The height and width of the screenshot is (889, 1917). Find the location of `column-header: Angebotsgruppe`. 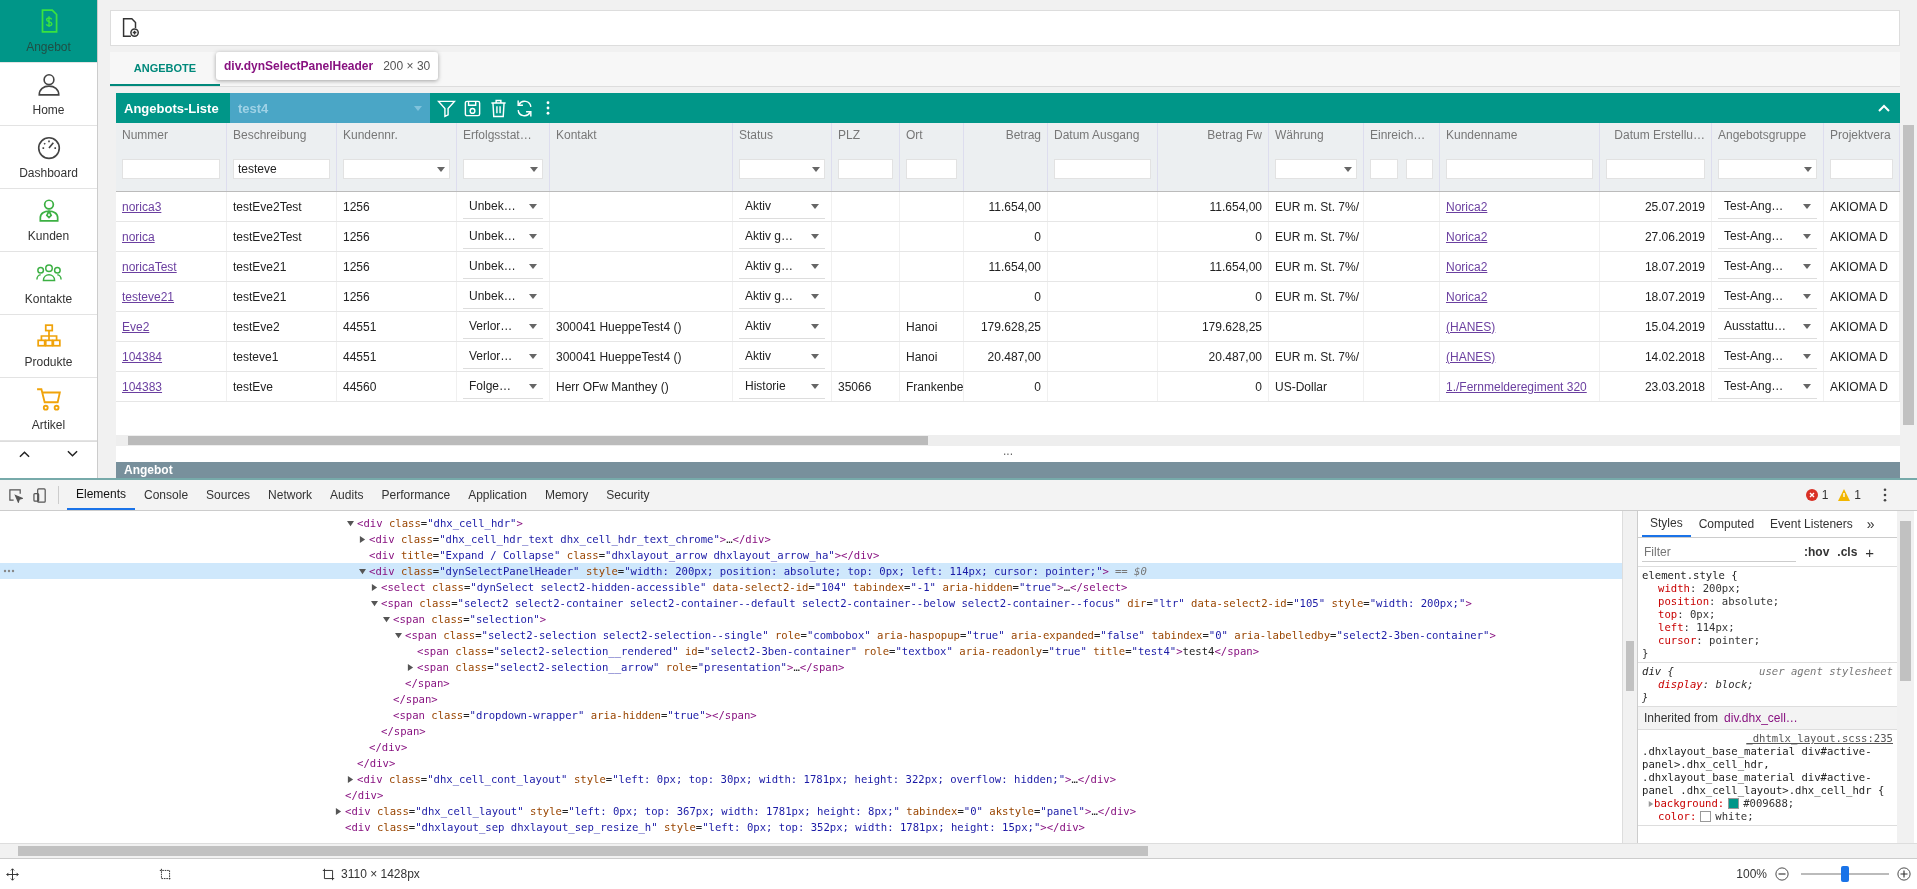

column-header: Angebotsgruppe is located at coordinates (1767, 141).